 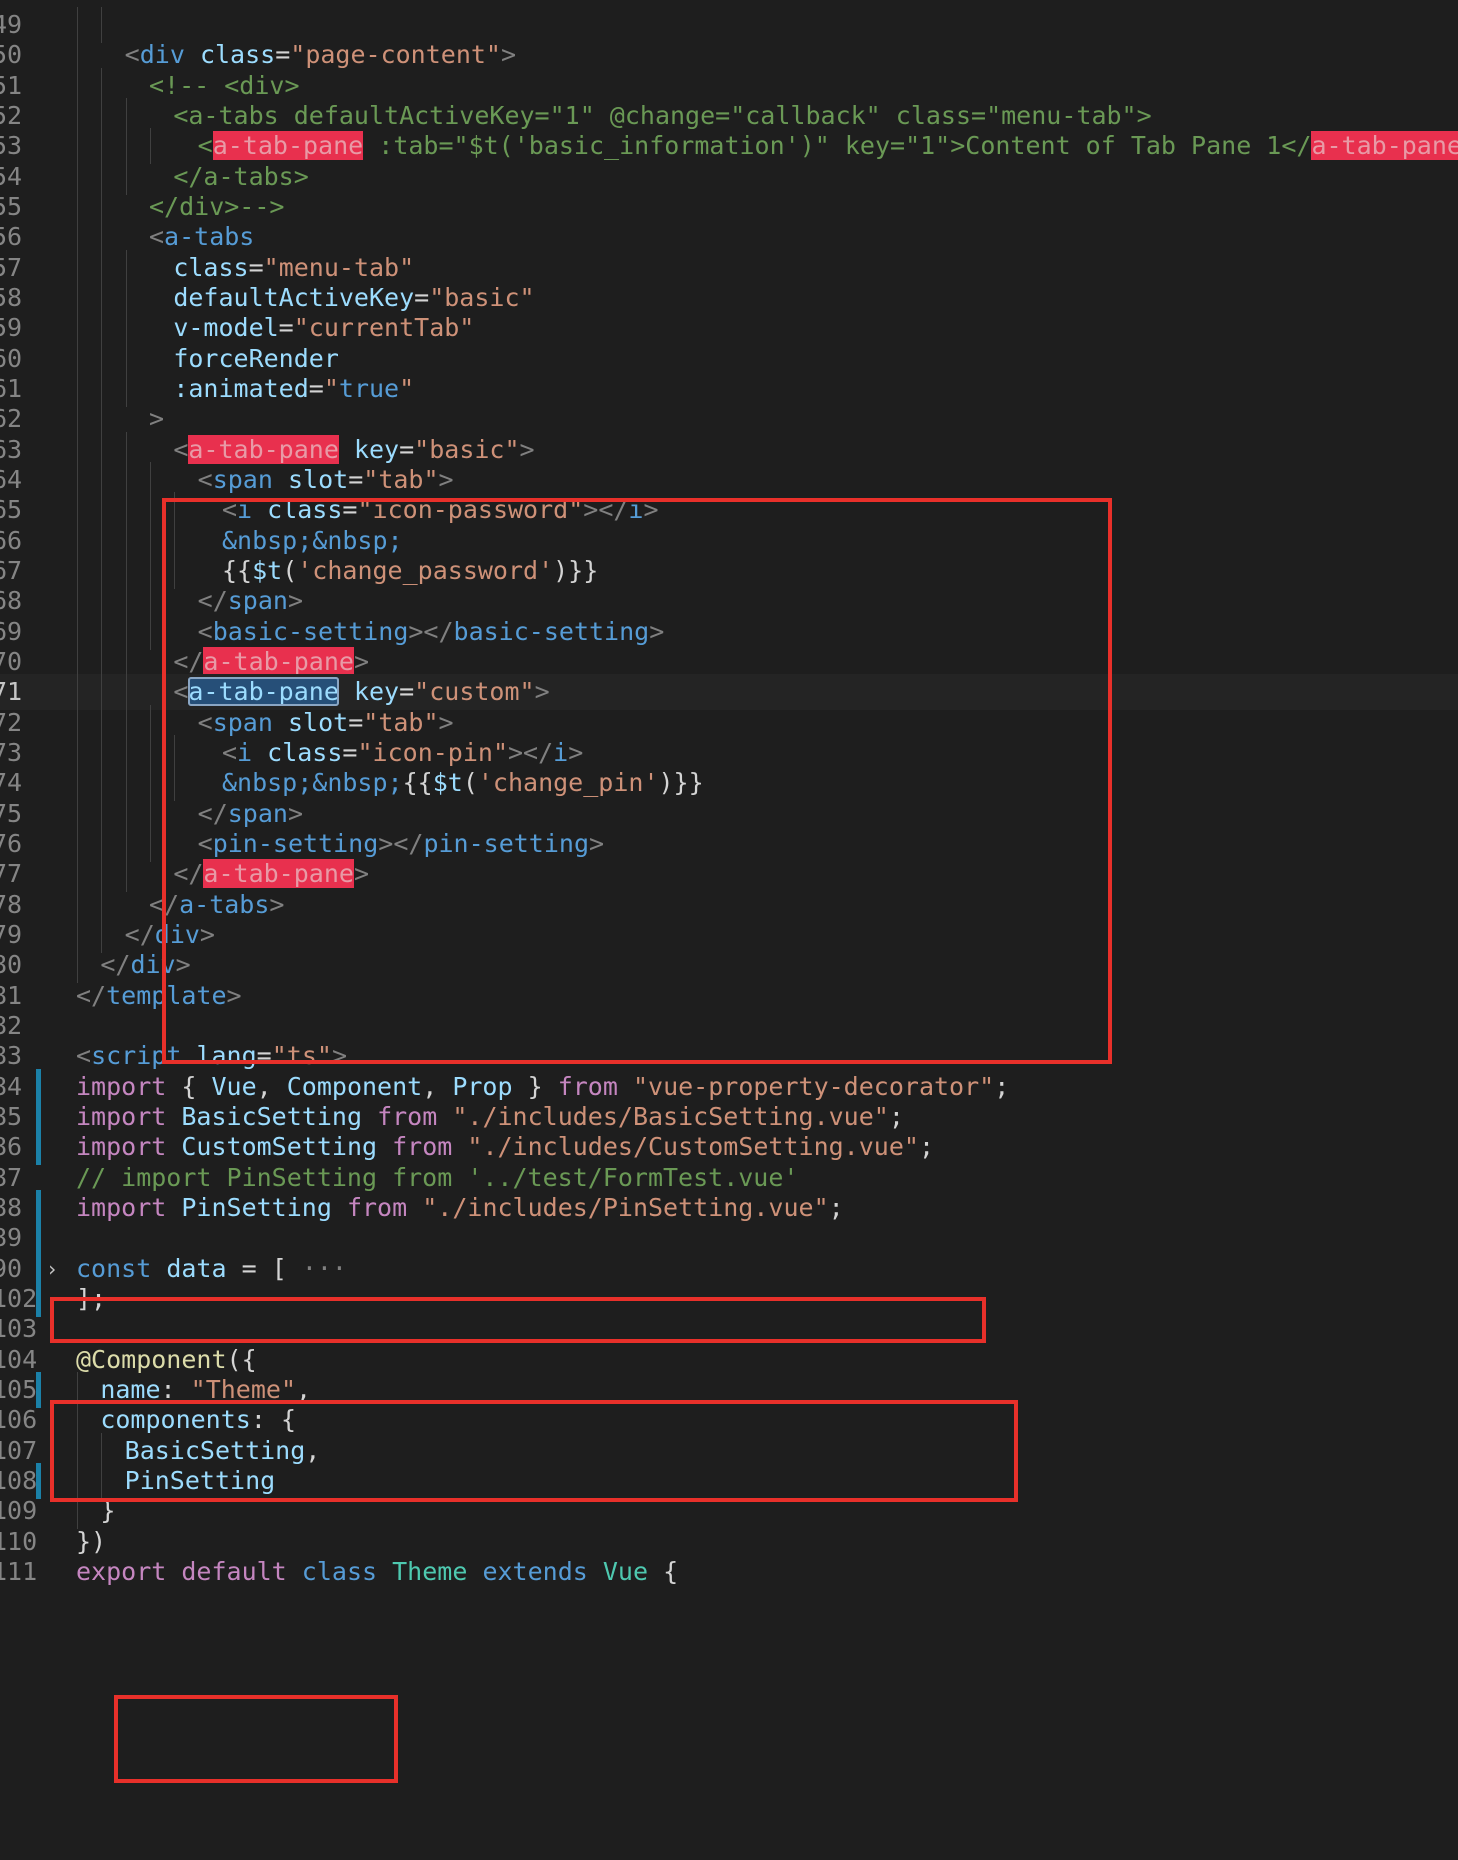 What do you see at coordinates (401, 722) in the screenshot?
I see `code-token: "tab"` at bounding box center [401, 722].